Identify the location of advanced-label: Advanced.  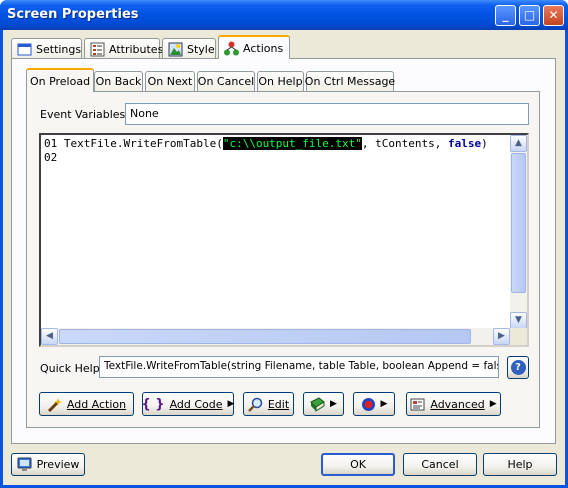
(457, 404).